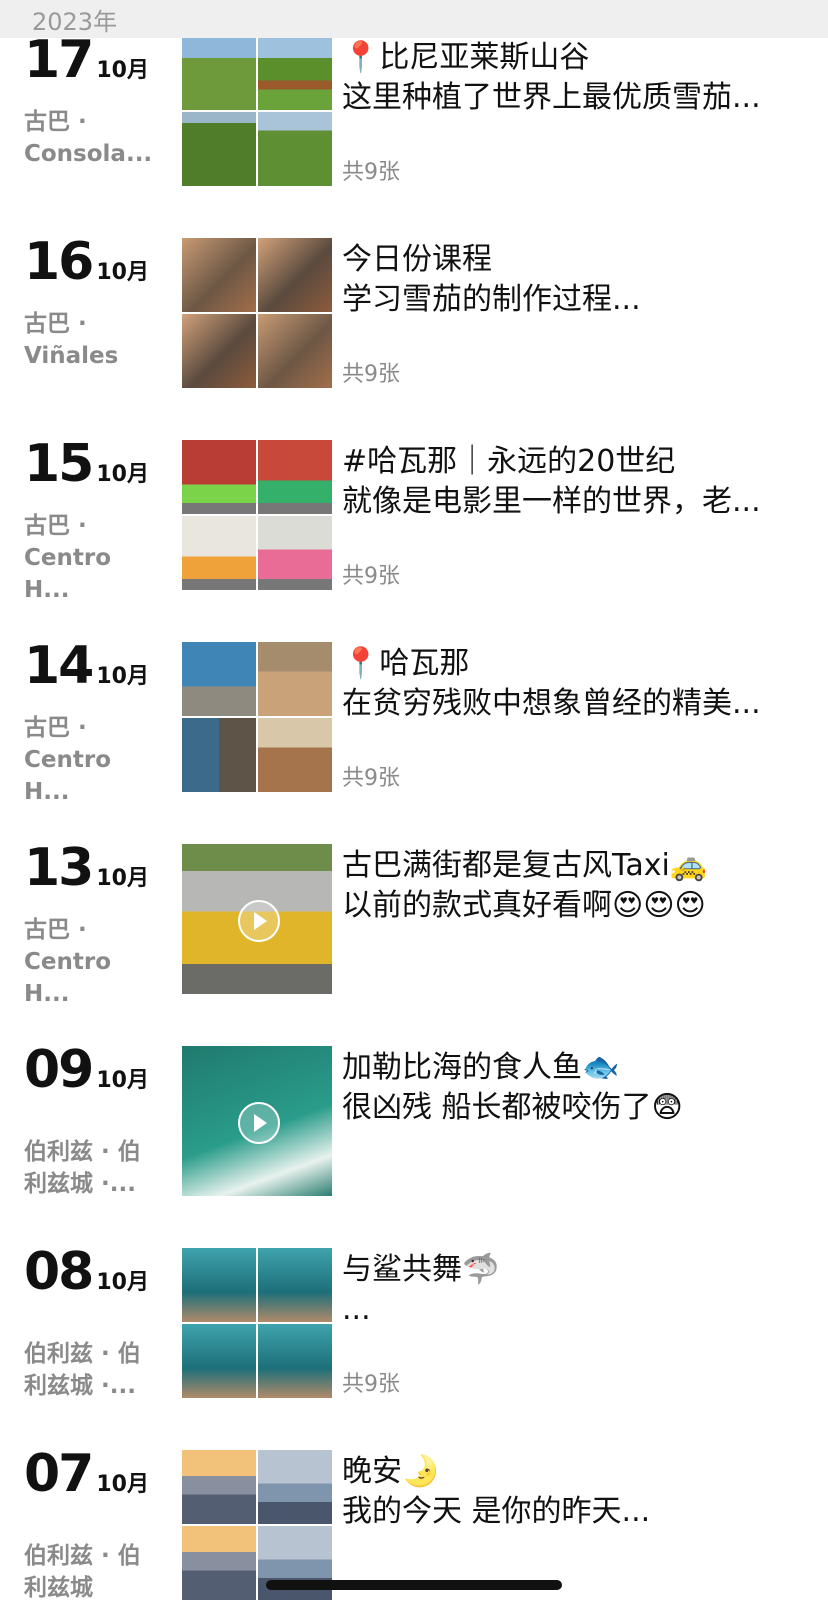  I want to click on entry-title: #哈瓦那｜永远的20世纪, so click(568, 462).